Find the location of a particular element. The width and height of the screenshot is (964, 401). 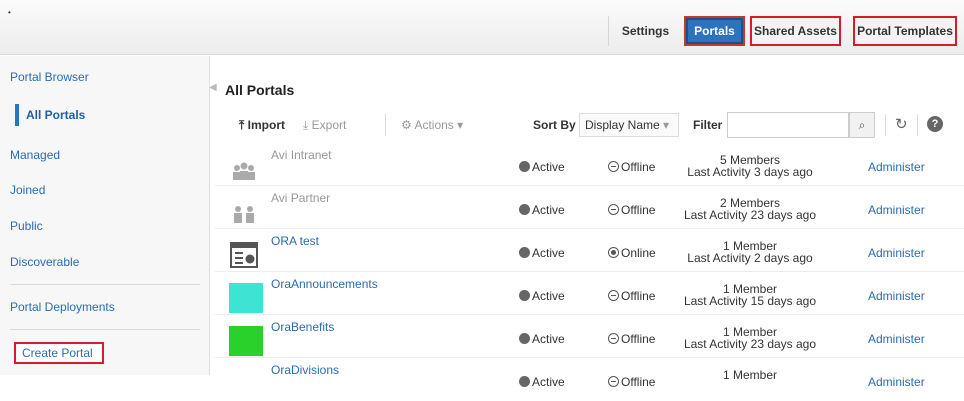

members-count: 1 Member is located at coordinates (750, 375).